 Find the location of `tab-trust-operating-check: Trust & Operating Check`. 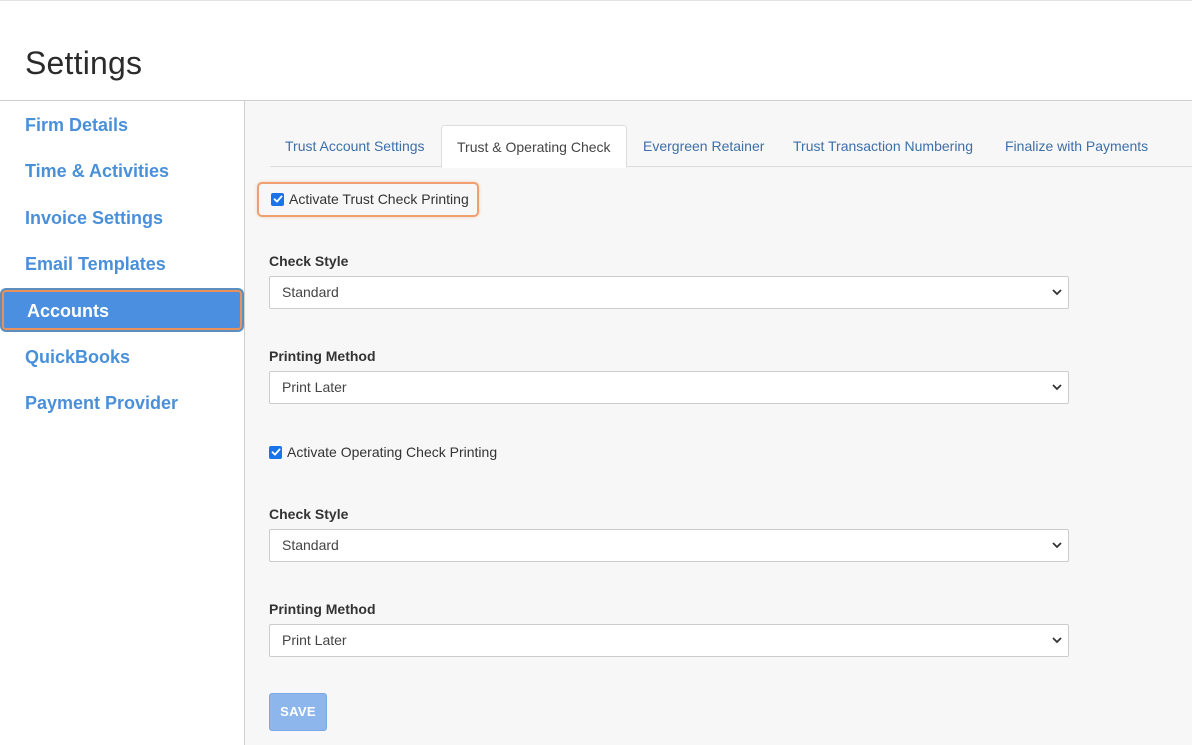

tab-trust-operating-check: Trust & Operating Check is located at coordinates (534, 146).